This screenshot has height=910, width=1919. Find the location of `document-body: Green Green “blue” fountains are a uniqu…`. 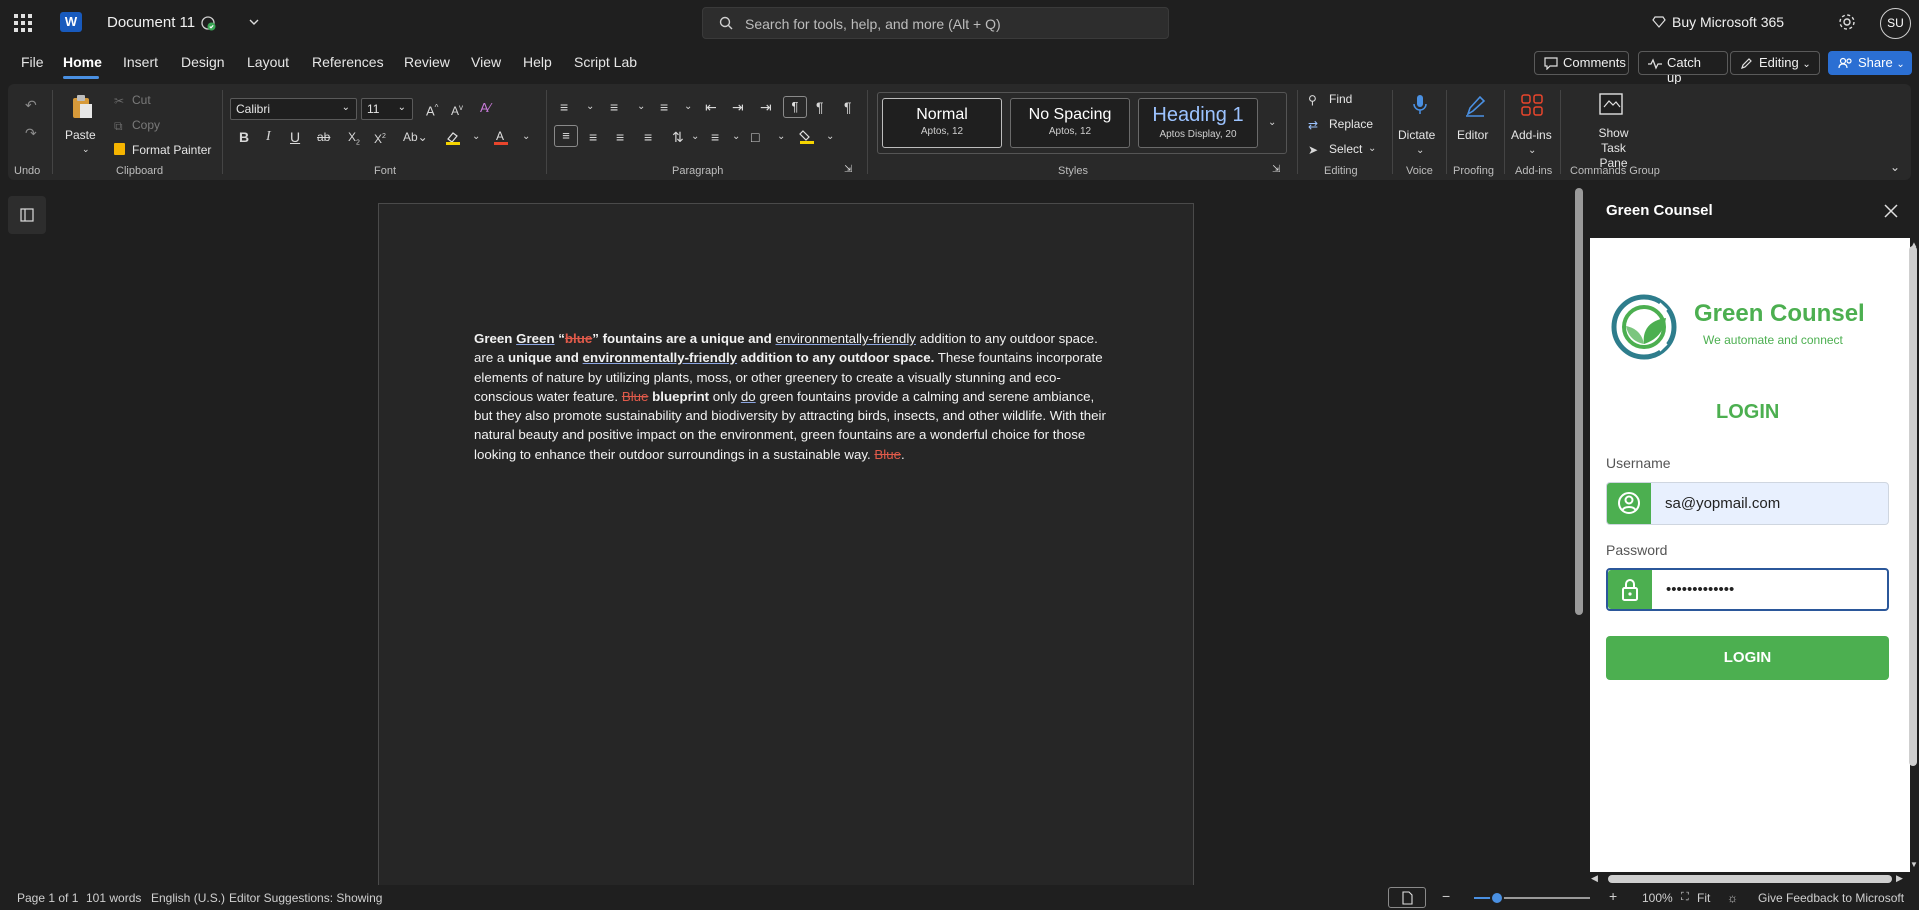

document-body: Green Green “blue” fountains are a uniqu… is located at coordinates (790, 396).